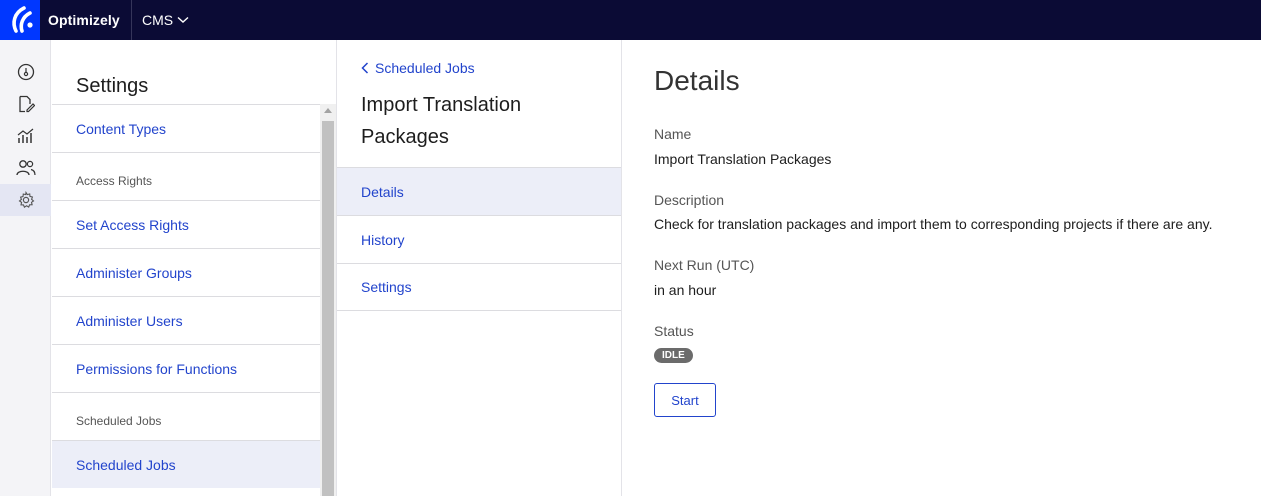  Describe the element at coordinates (689, 200) in the screenshot. I see `description-label: Description` at that location.